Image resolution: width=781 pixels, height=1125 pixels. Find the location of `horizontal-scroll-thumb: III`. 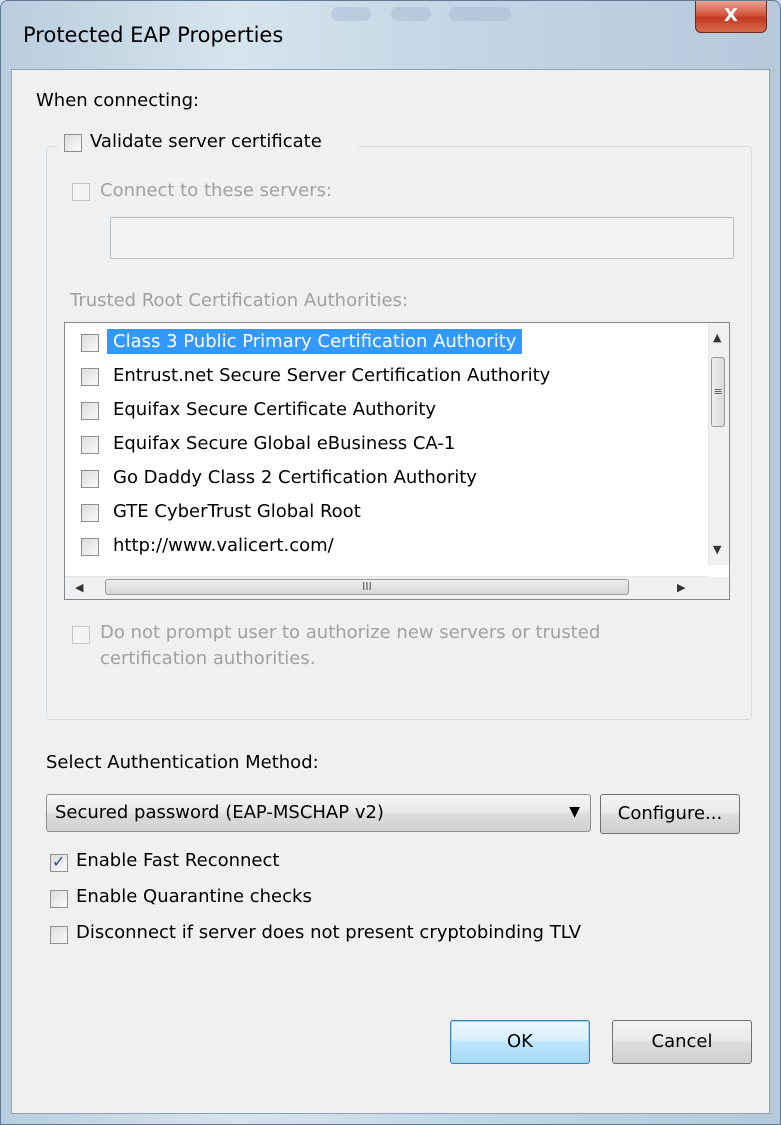

horizontal-scroll-thumb: III is located at coordinates (367, 587).